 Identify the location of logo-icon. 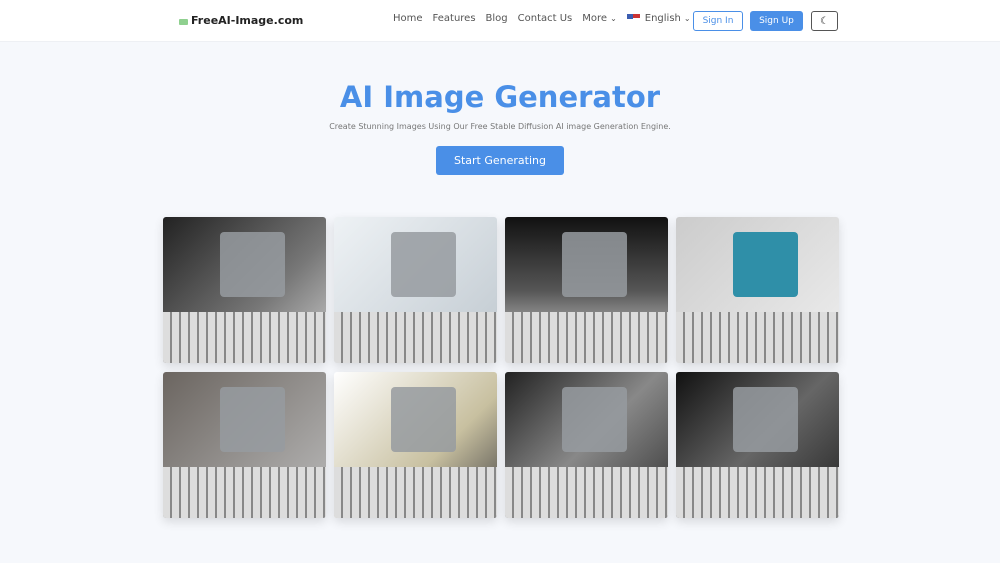
(183, 22).